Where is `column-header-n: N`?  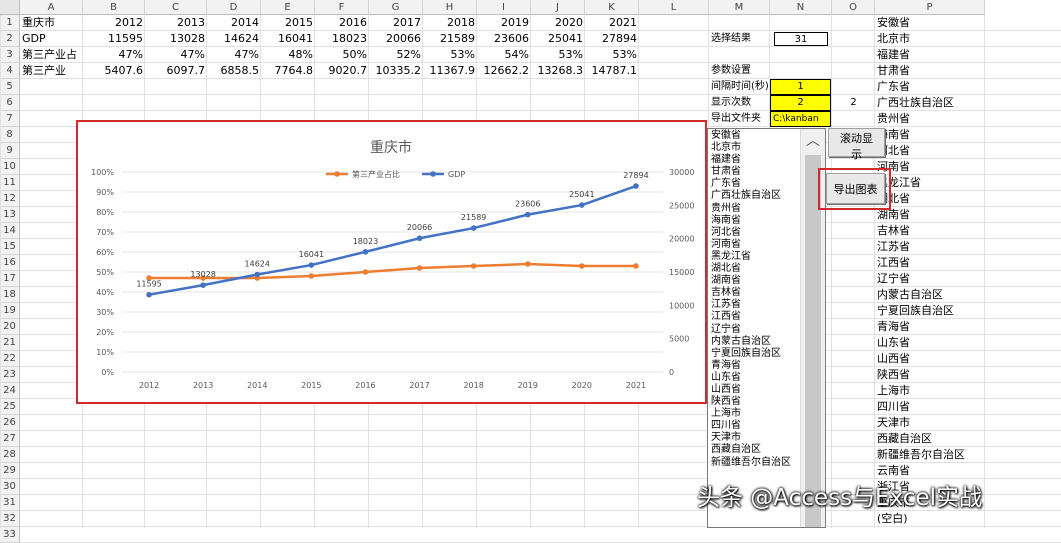
column-header-n: N is located at coordinates (801, 7).